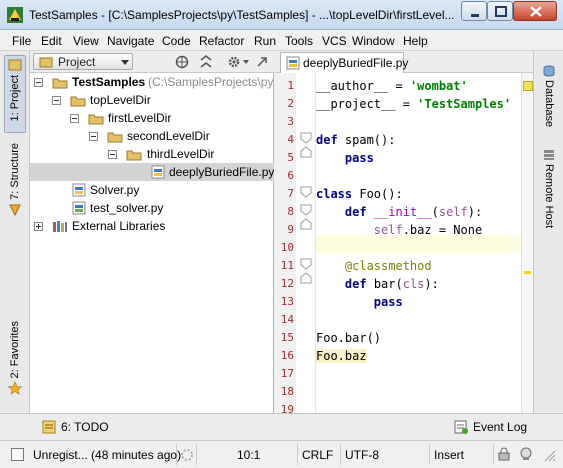  I want to click on menu-code: Code, so click(176, 41).